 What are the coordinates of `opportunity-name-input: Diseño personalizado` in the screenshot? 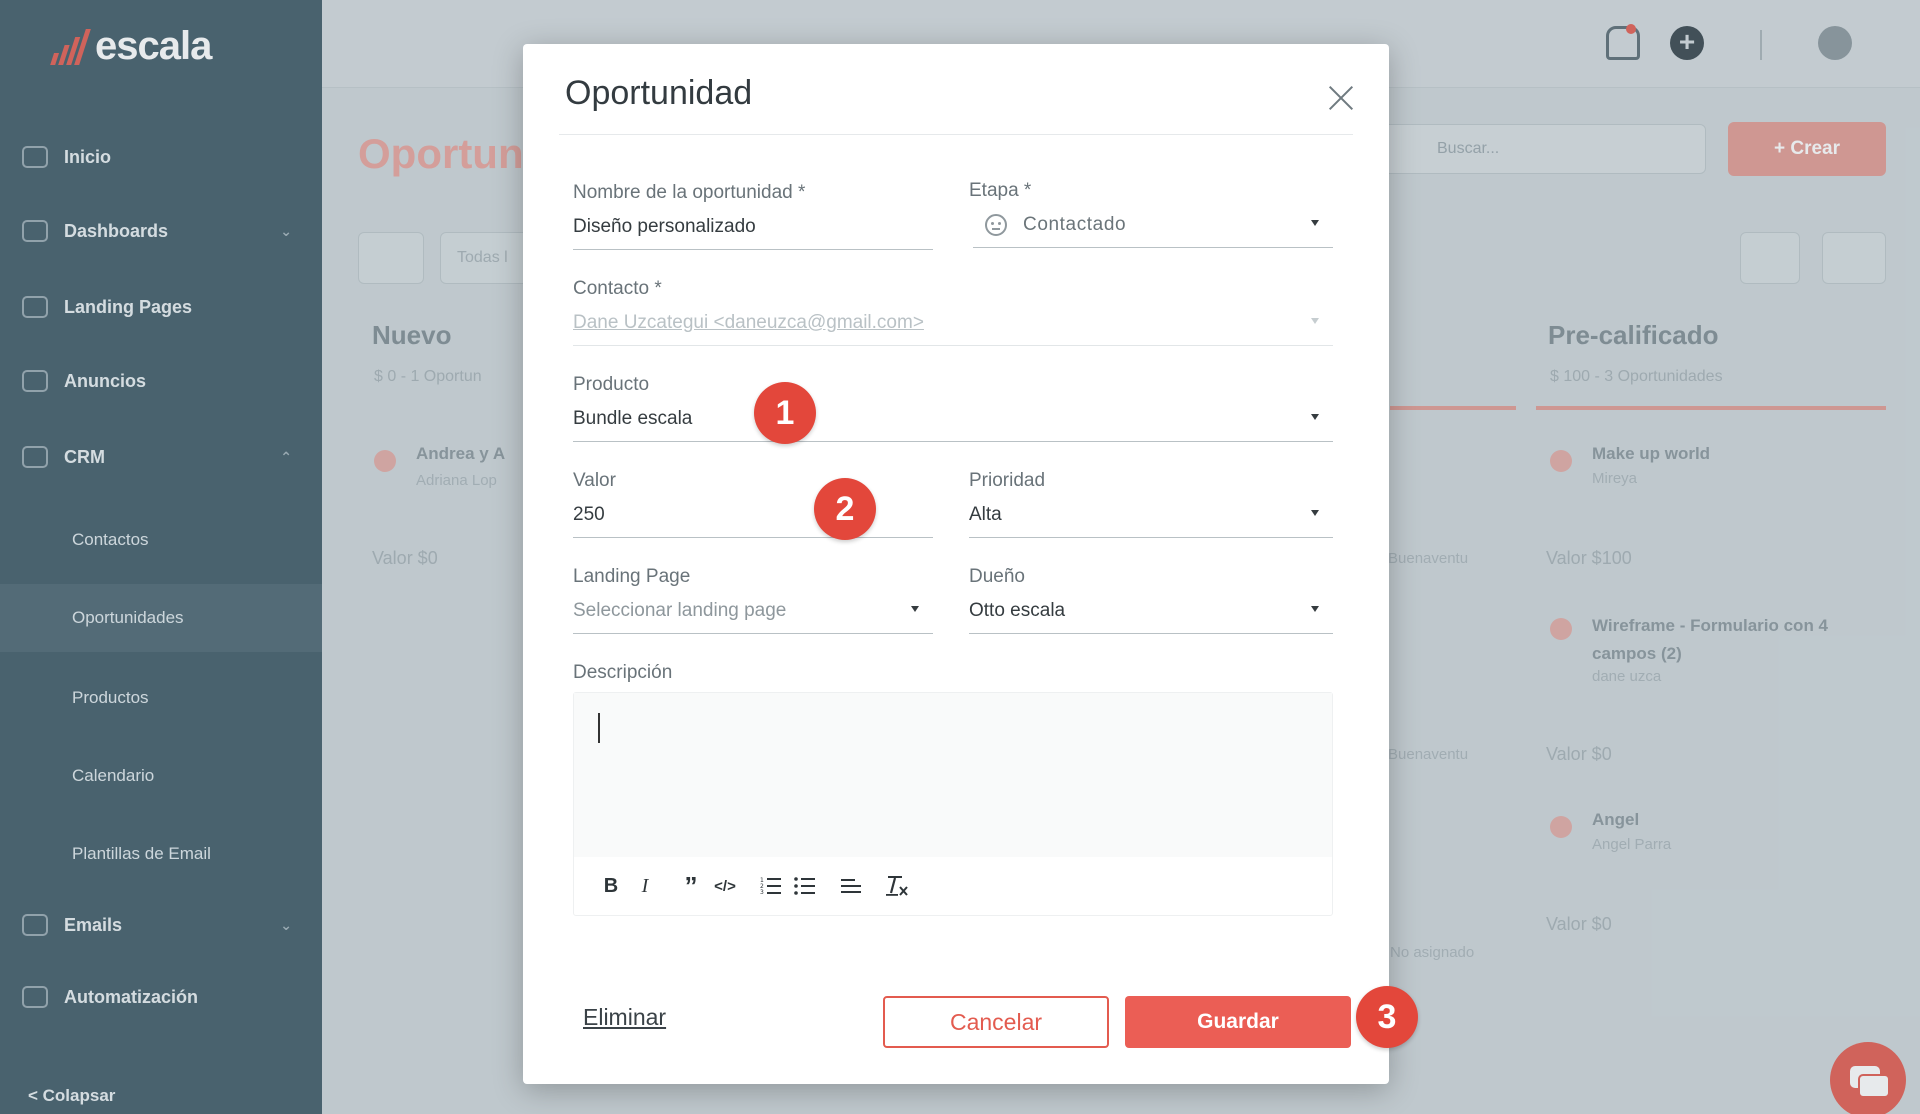 It's located at (753, 232).